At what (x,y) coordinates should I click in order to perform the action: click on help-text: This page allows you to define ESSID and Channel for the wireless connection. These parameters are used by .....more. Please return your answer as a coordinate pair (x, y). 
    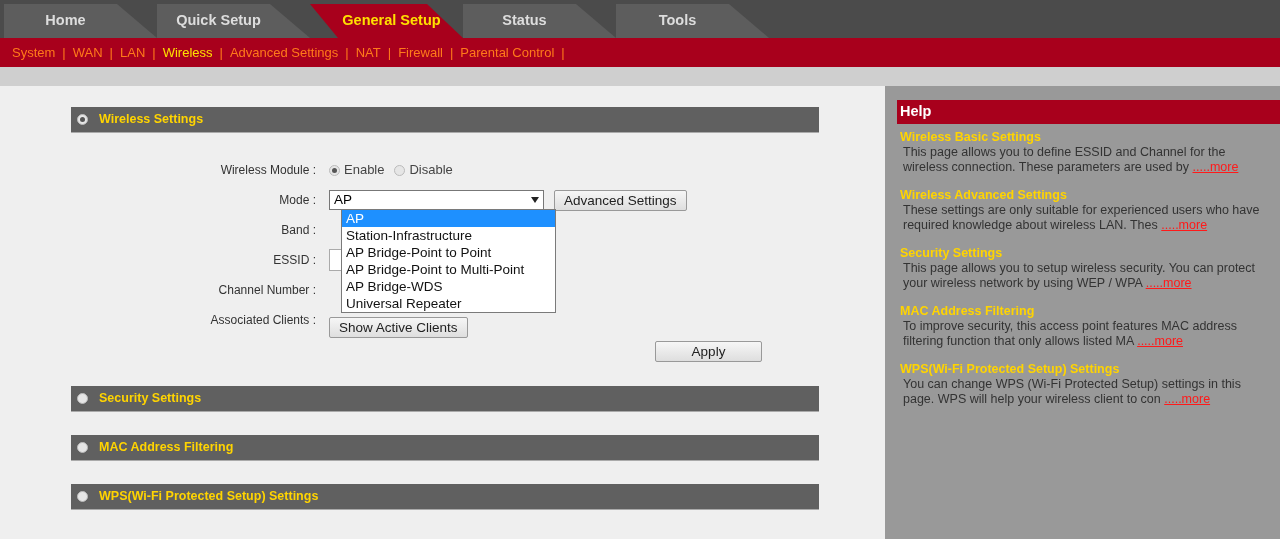
    Looking at the image, I should click on (1071, 160).